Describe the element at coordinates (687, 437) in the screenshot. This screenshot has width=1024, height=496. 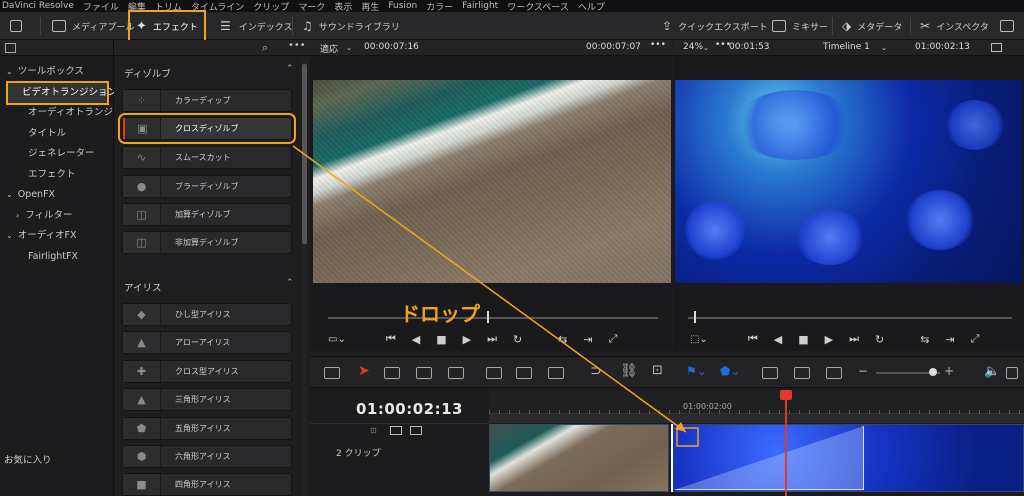
I see `drop-target-box` at that location.